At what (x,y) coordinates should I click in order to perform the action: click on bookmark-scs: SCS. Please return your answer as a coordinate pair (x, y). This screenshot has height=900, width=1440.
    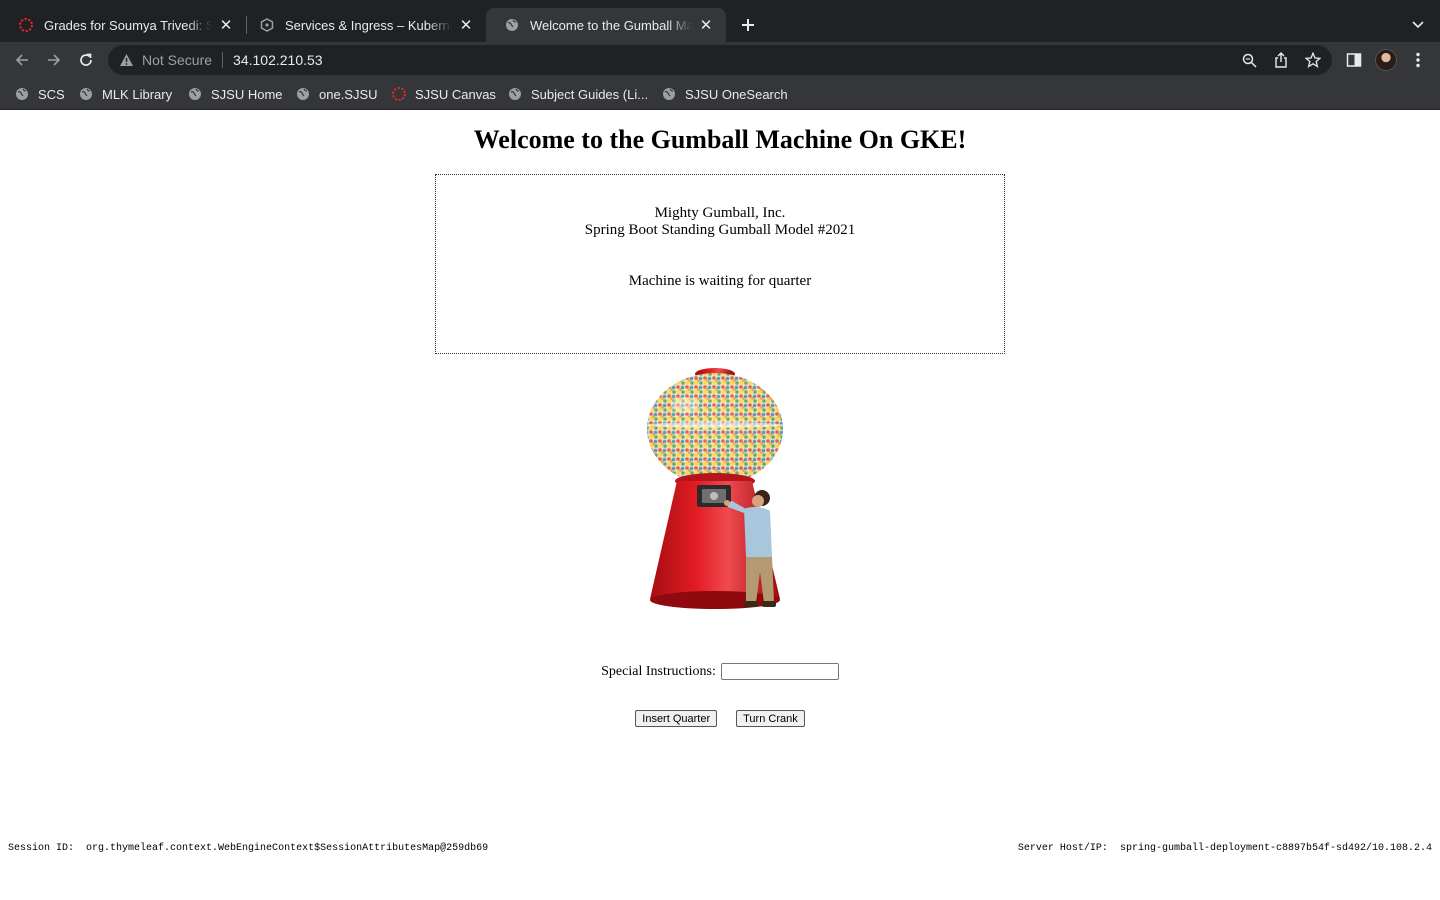
    Looking at the image, I should click on (39, 94).